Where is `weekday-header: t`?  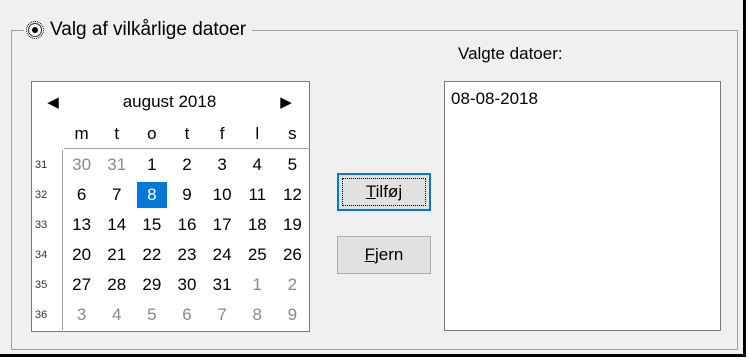 weekday-header: t is located at coordinates (187, 133).